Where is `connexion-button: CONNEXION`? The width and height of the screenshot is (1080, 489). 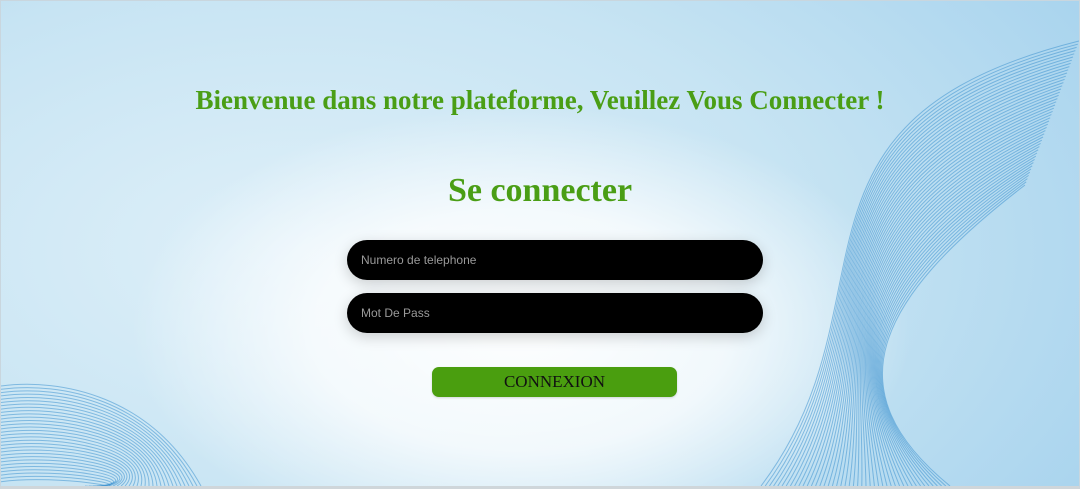 connexion-button: CONNEXION is located at coordinates (554, 382).